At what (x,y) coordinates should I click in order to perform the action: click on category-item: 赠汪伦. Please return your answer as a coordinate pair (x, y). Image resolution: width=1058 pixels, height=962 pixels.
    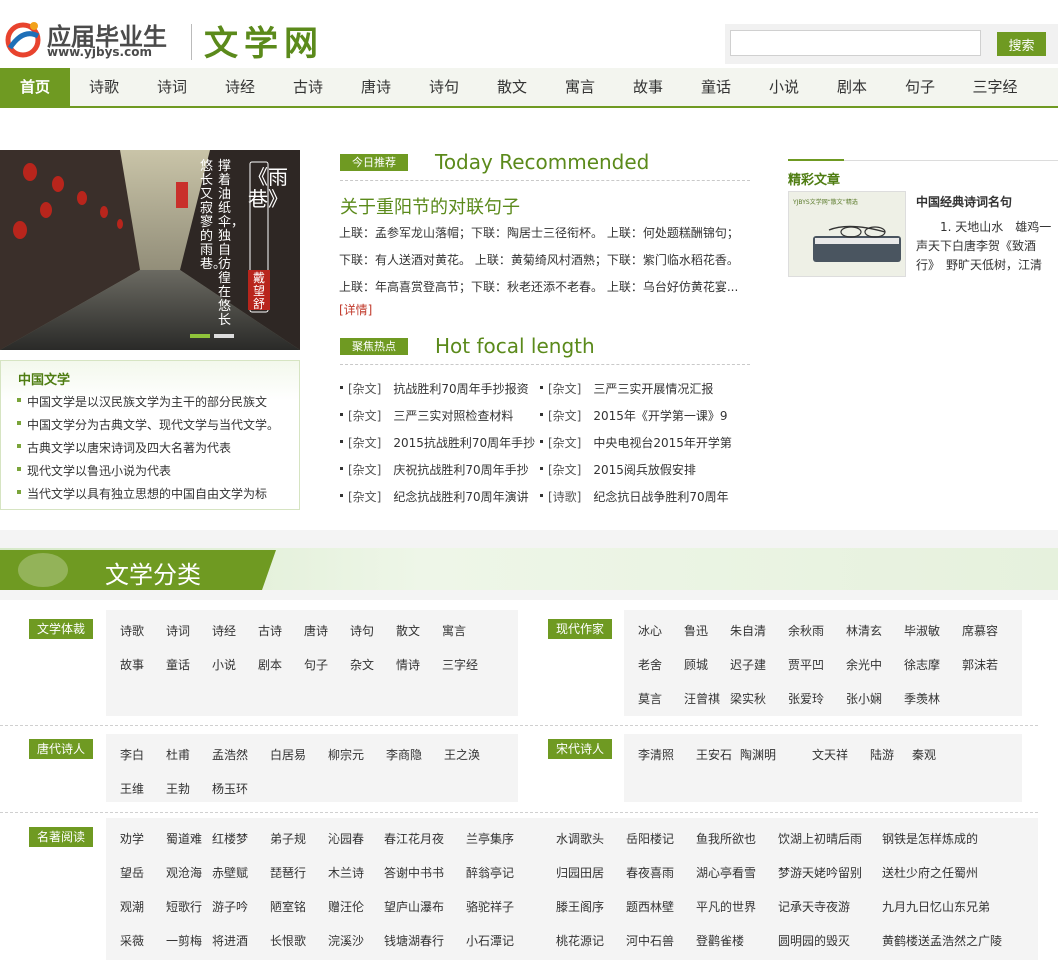
    Looking at the image, I should click on (346, 906).